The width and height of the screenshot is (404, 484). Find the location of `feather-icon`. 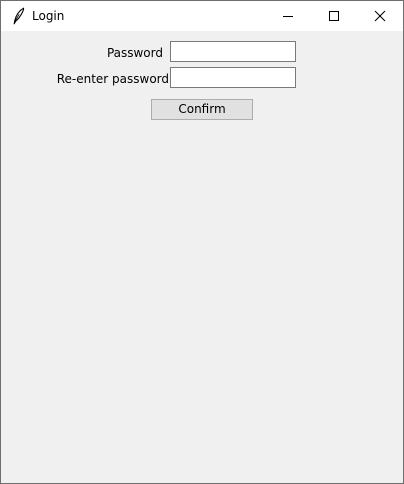

feather-icon is located at coordinates (19, 16).